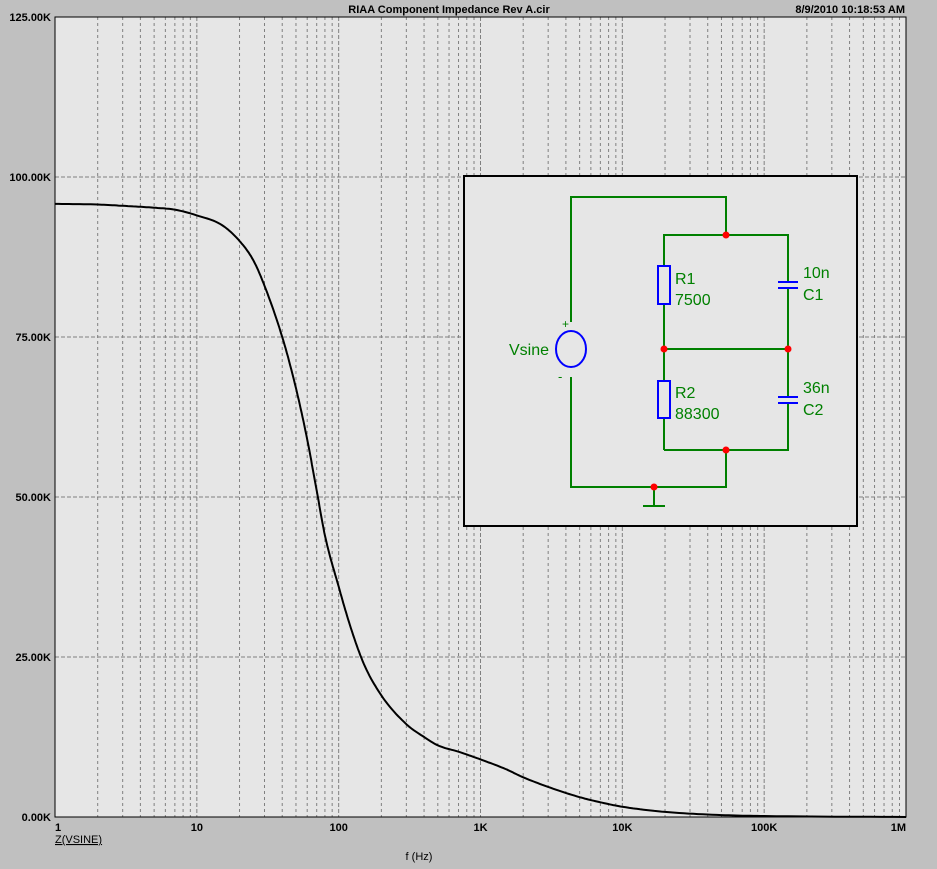  What do you see at coordinates (419, 857) in the screenshot?
I see `x-axis-label: f (Hz)` at bounding box center [419, 857].